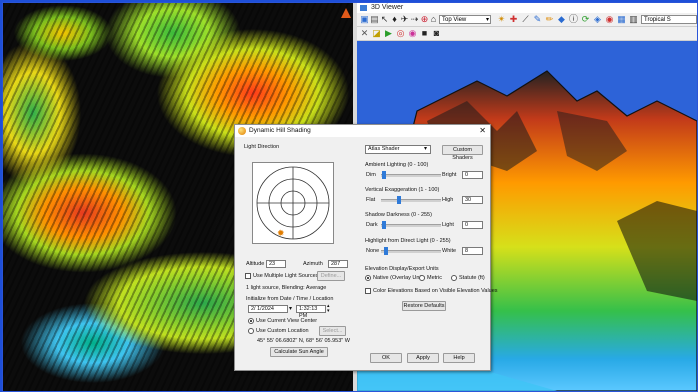  I want to click on custom-location-radio, so click(251, 331).